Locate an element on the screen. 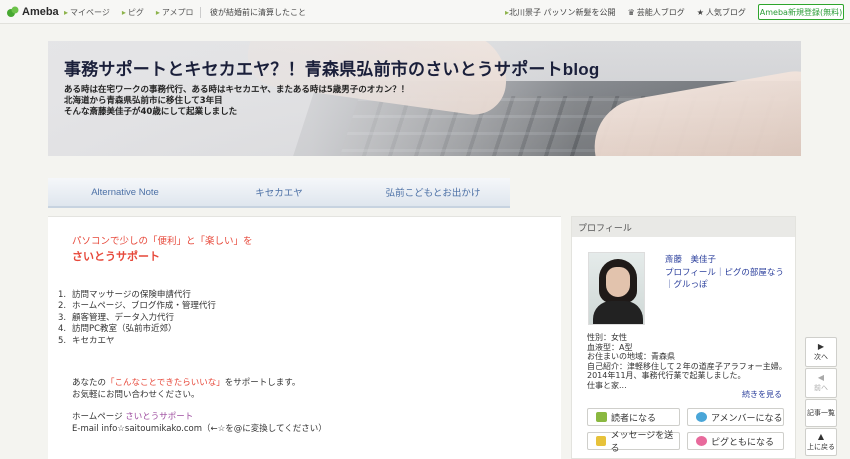 The width and height of the screenshot is (850, 459). ameba-logo-icon is located at coordinates (13, 11).